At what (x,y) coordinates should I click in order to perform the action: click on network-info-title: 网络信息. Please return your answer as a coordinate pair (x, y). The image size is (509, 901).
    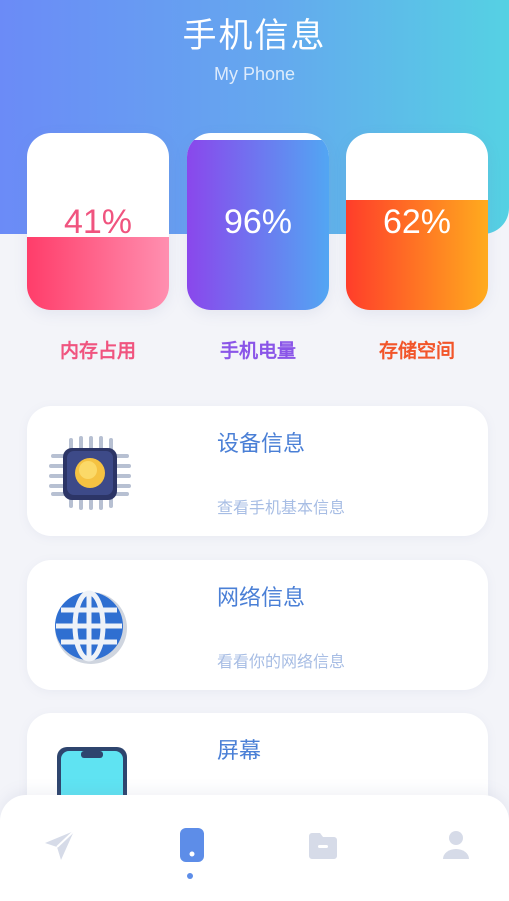
    Looking at the image, I should click on (261, 598).